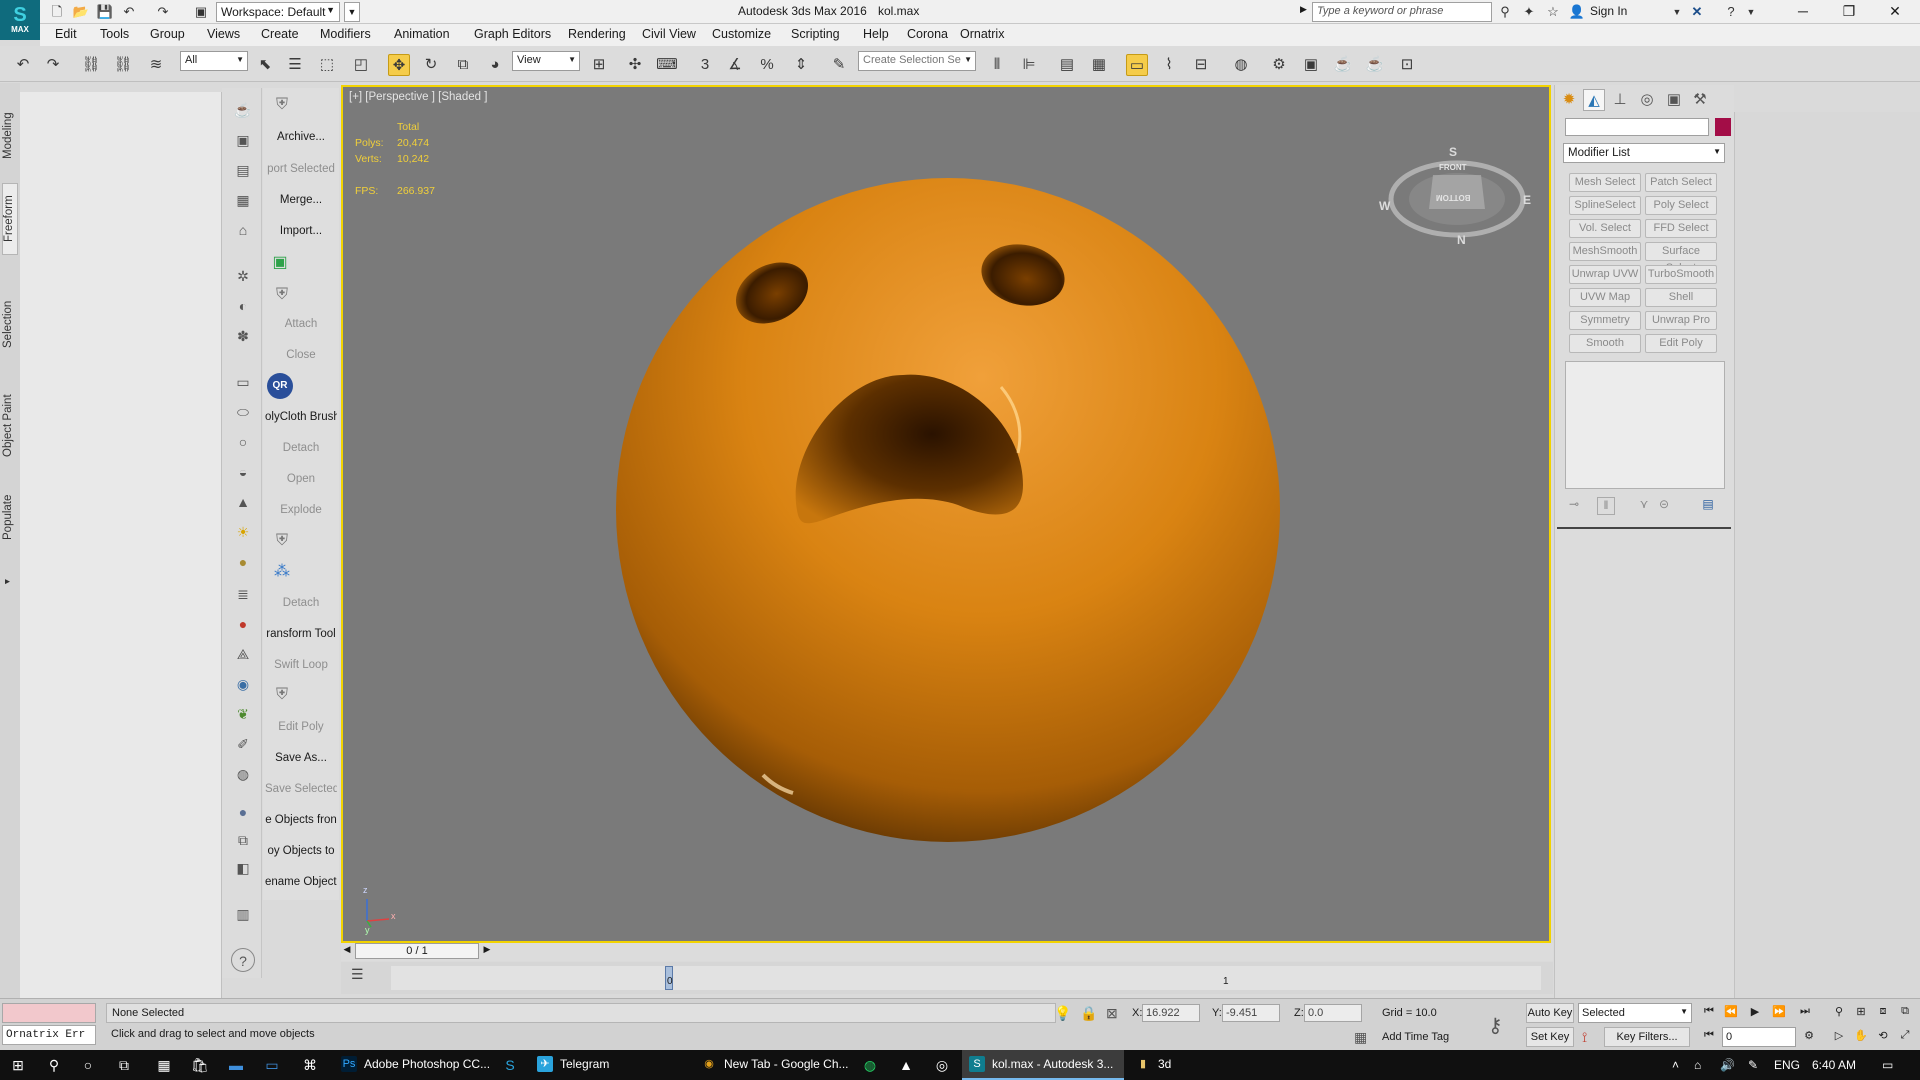 This screenshot has width=1920, height=1080. I want to click on cmd-swift-loop: Swift Loop, so click(301, 665).